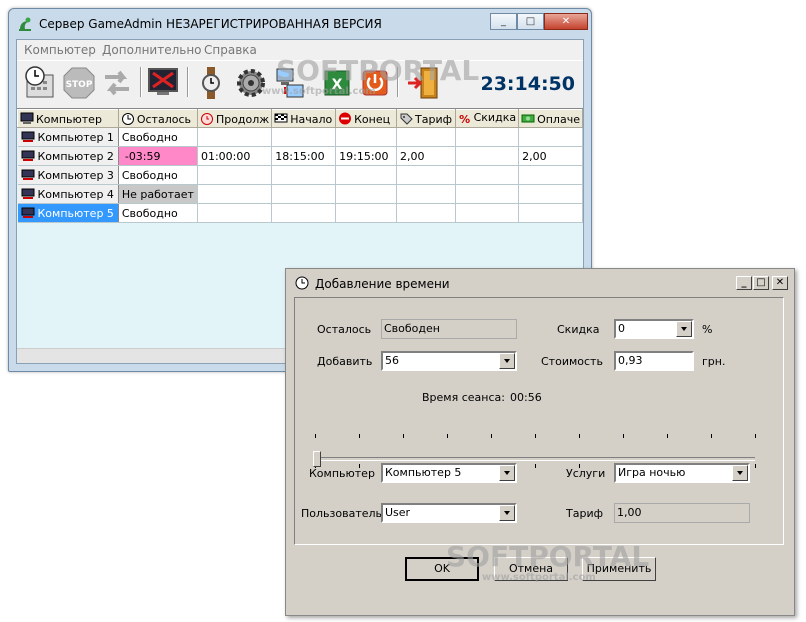 This screenshot has width=806, height=622. I want to click on toolbar: STOP X 23:14:50, so click(300, 84).